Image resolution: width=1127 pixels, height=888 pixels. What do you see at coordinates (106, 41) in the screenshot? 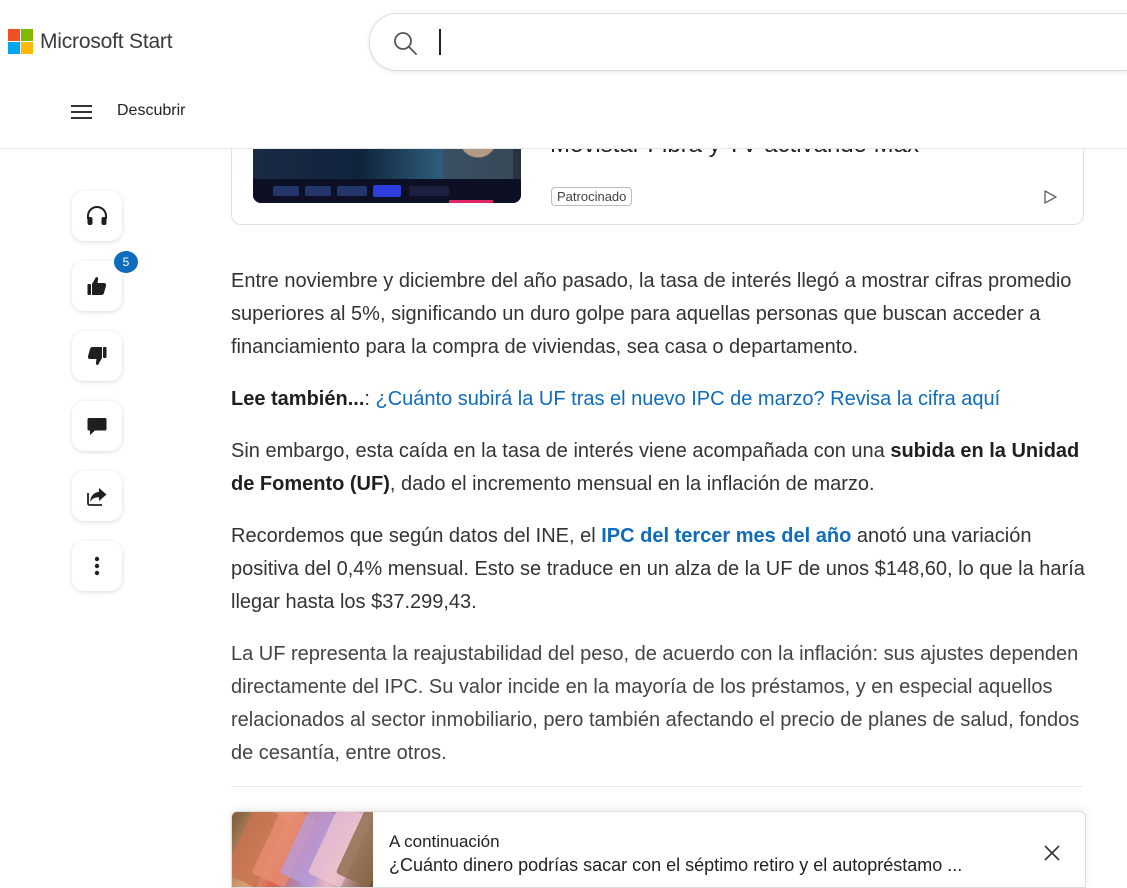
I see `logo-text: Microsoft Start` at bounding box center [106, 41].